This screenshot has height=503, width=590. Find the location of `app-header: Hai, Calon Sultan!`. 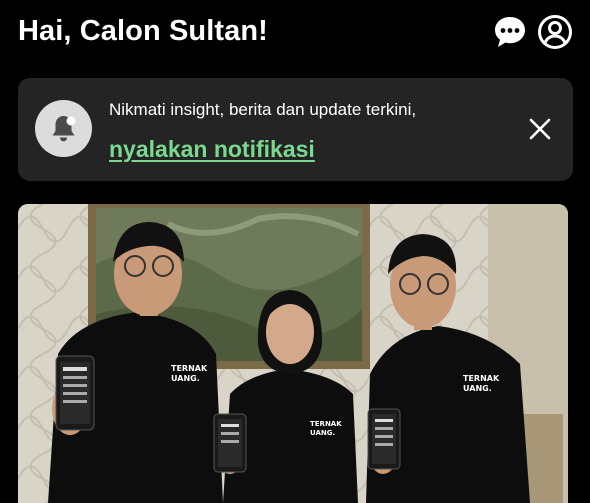

app-header: Hai, Calon Sultan! is located at coordinates (296, 35).